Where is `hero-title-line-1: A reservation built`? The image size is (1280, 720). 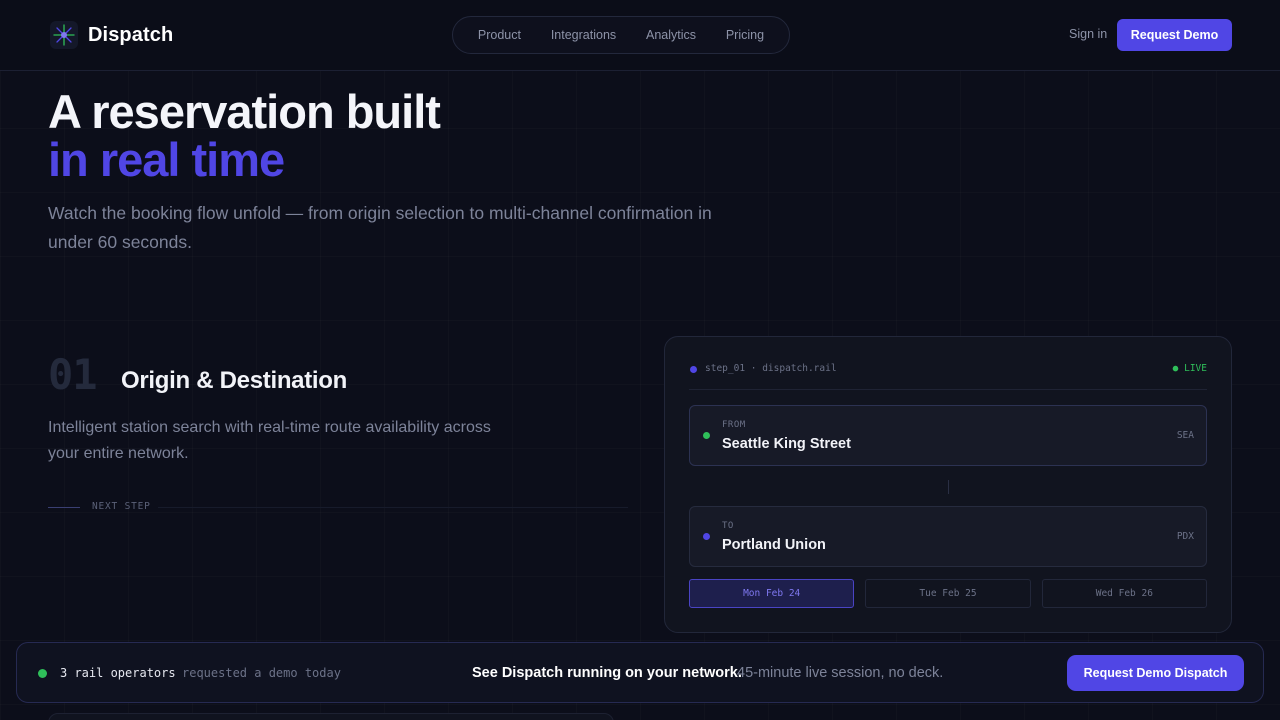 hero-title-line-1: A reservation built is located at coordinates (244, 111).